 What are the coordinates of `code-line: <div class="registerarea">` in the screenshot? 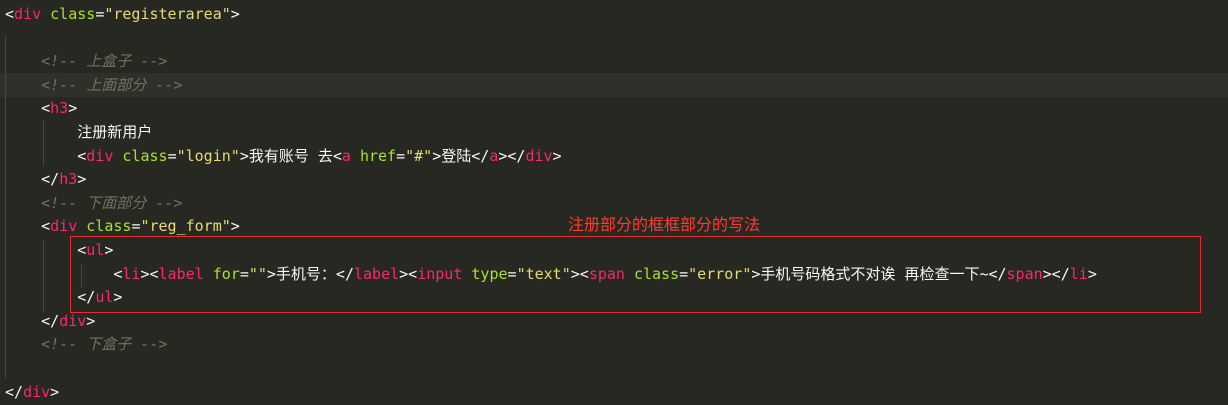 It's located at (120, 14).